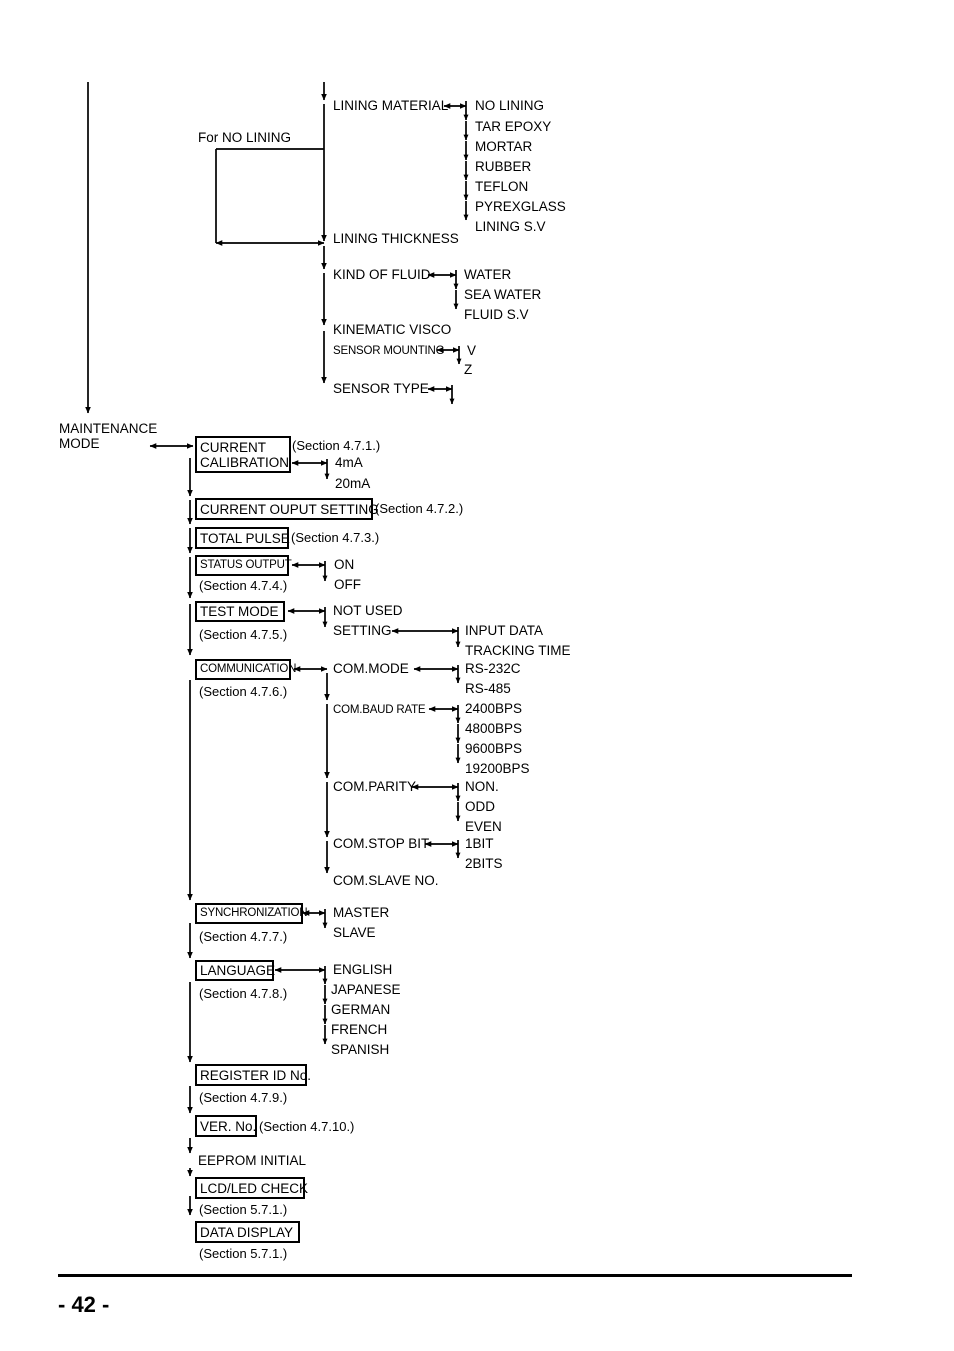  Describe the element at coordinates (353, 483) in the screenshot. I see `option-20ma: 20mA` at that location.